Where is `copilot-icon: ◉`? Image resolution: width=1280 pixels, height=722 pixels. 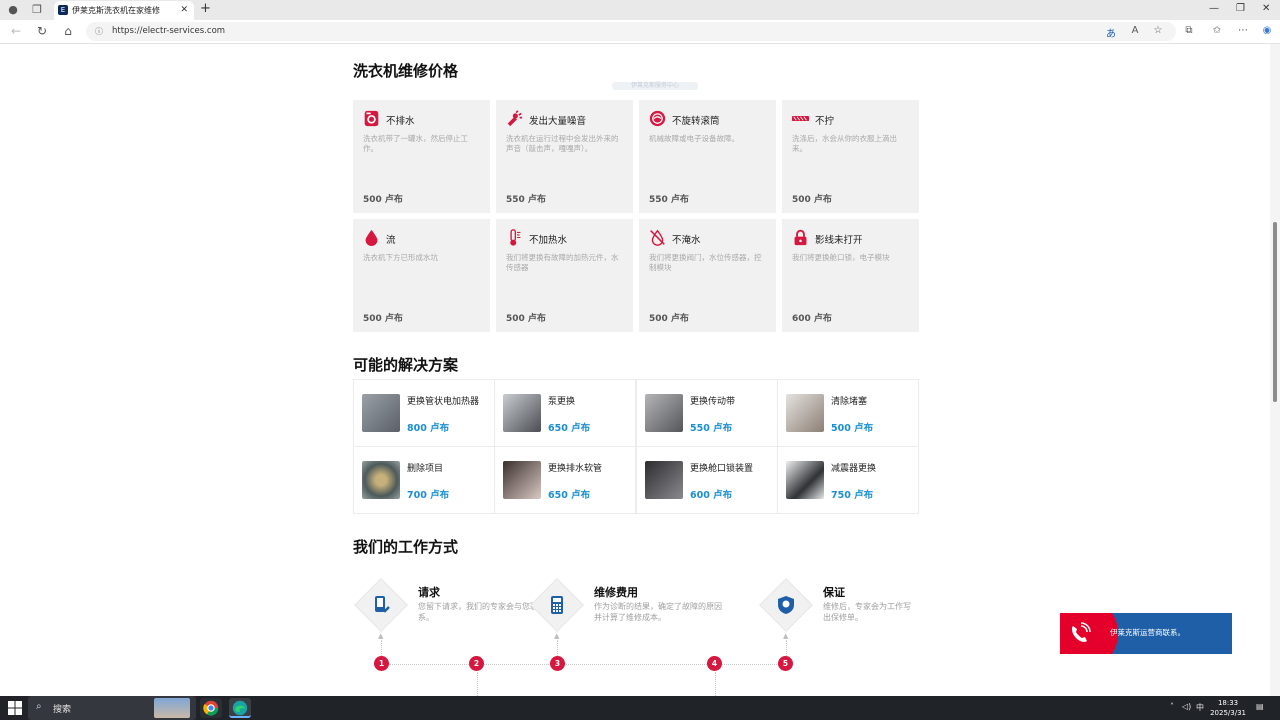 copilot-icon: ◉ is located at coordinates (1267, 30).